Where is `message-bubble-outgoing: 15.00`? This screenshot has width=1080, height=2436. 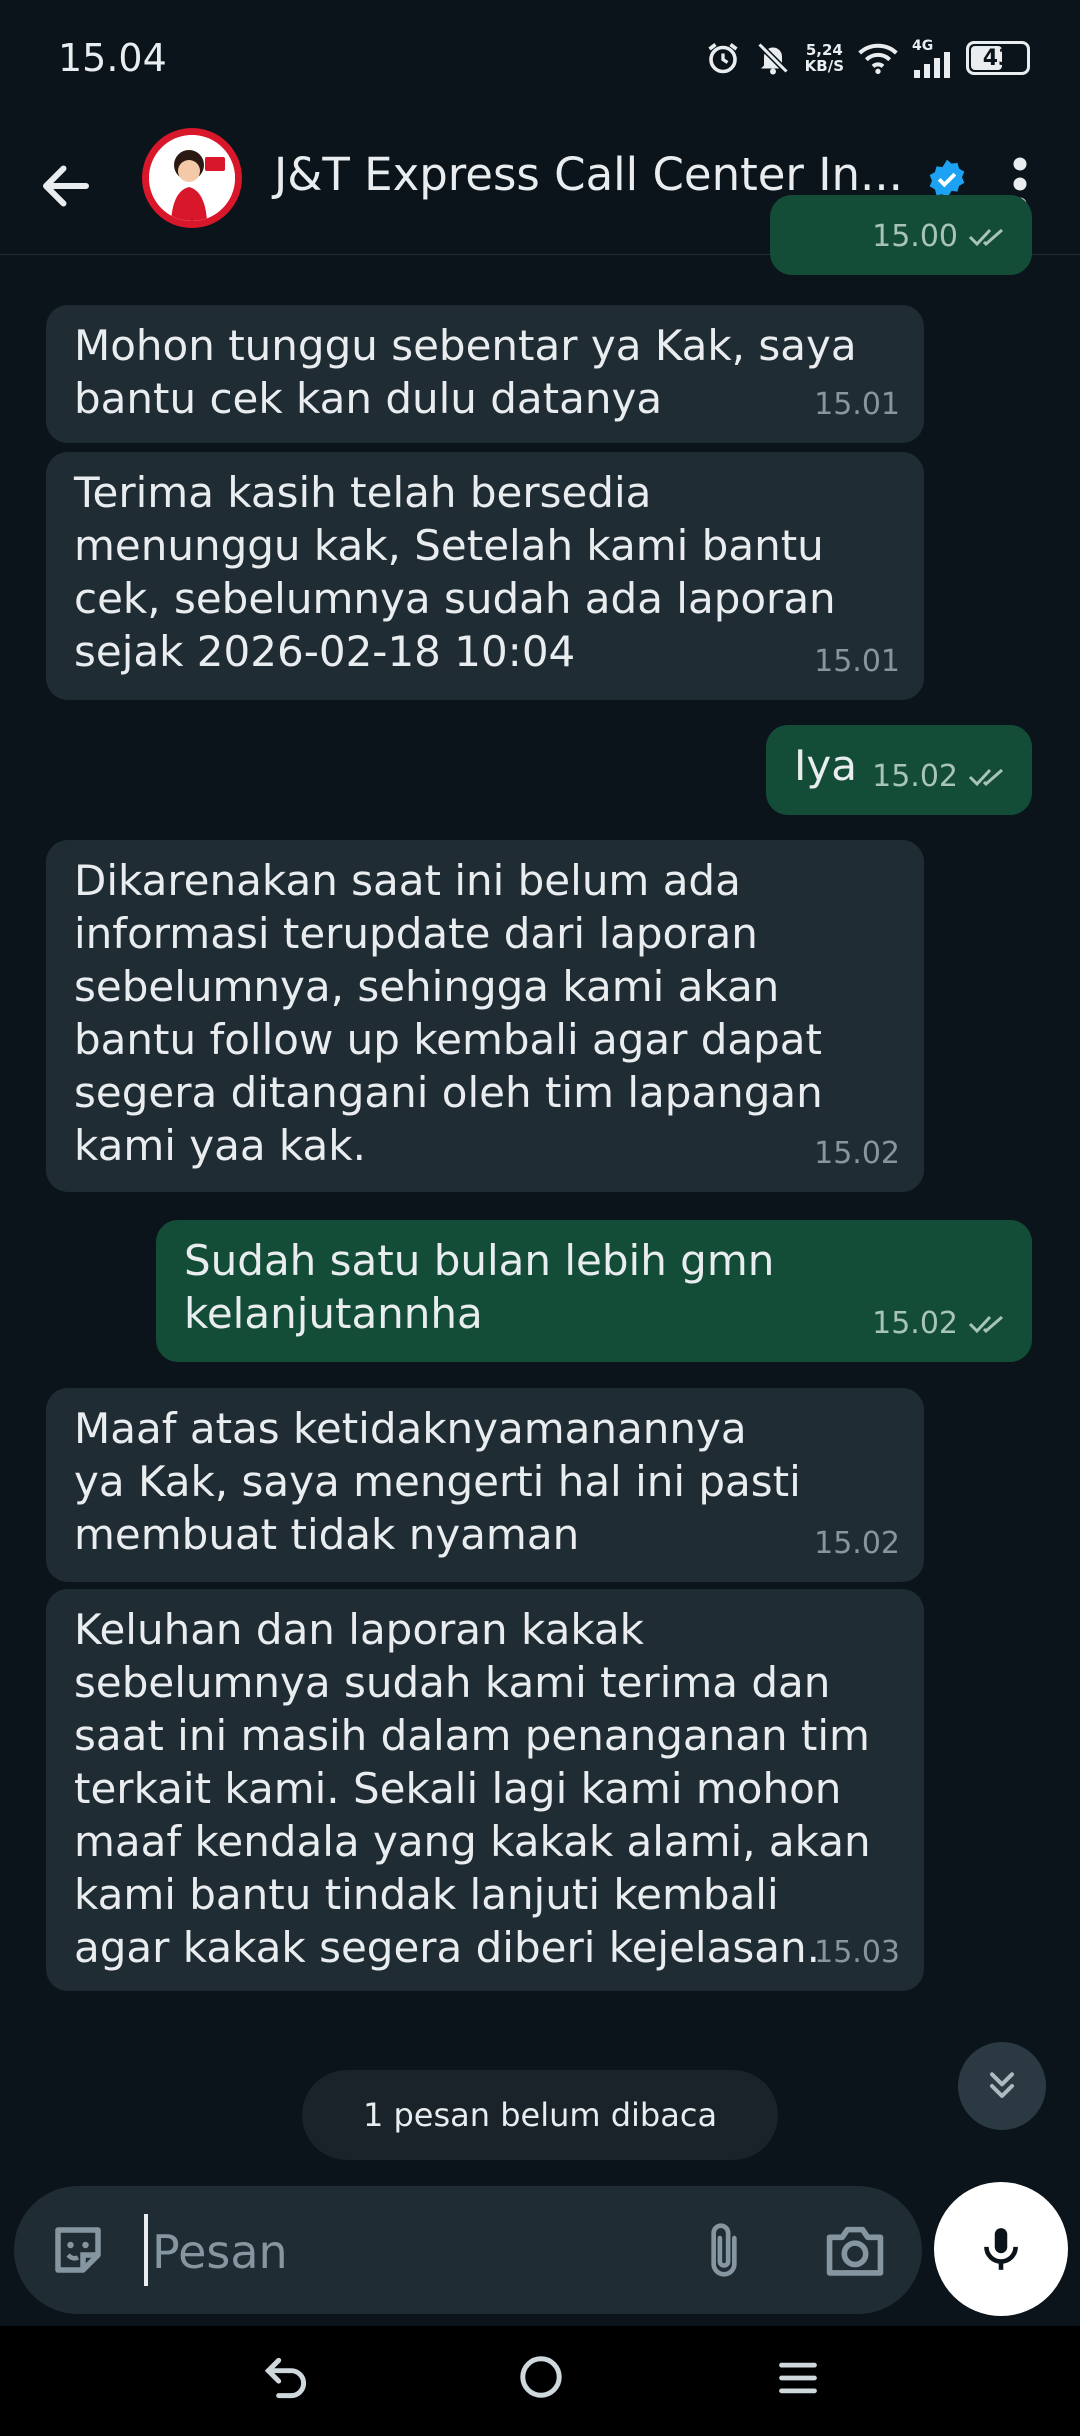
message-bubble-outgoing: 15.00 is located at coordinates (901, 235).